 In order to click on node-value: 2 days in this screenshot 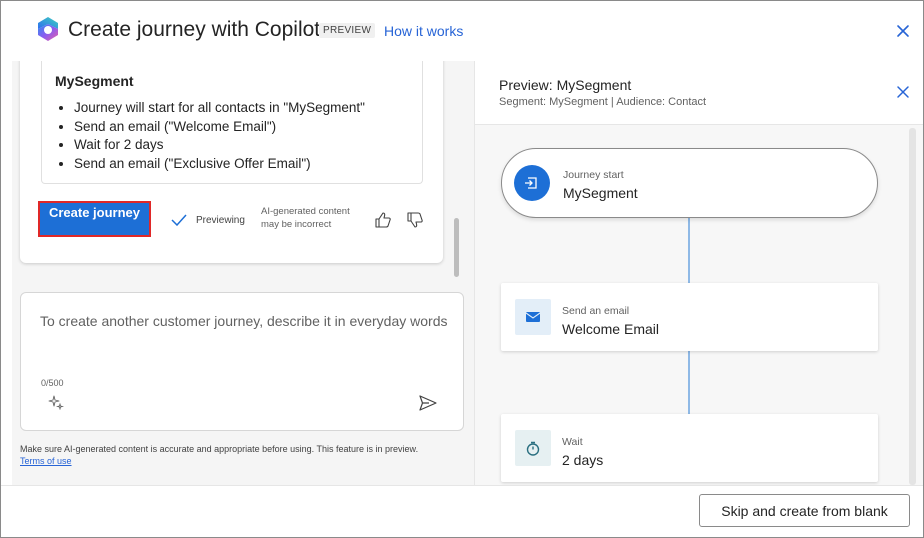, I will do `click(583, 460)`.